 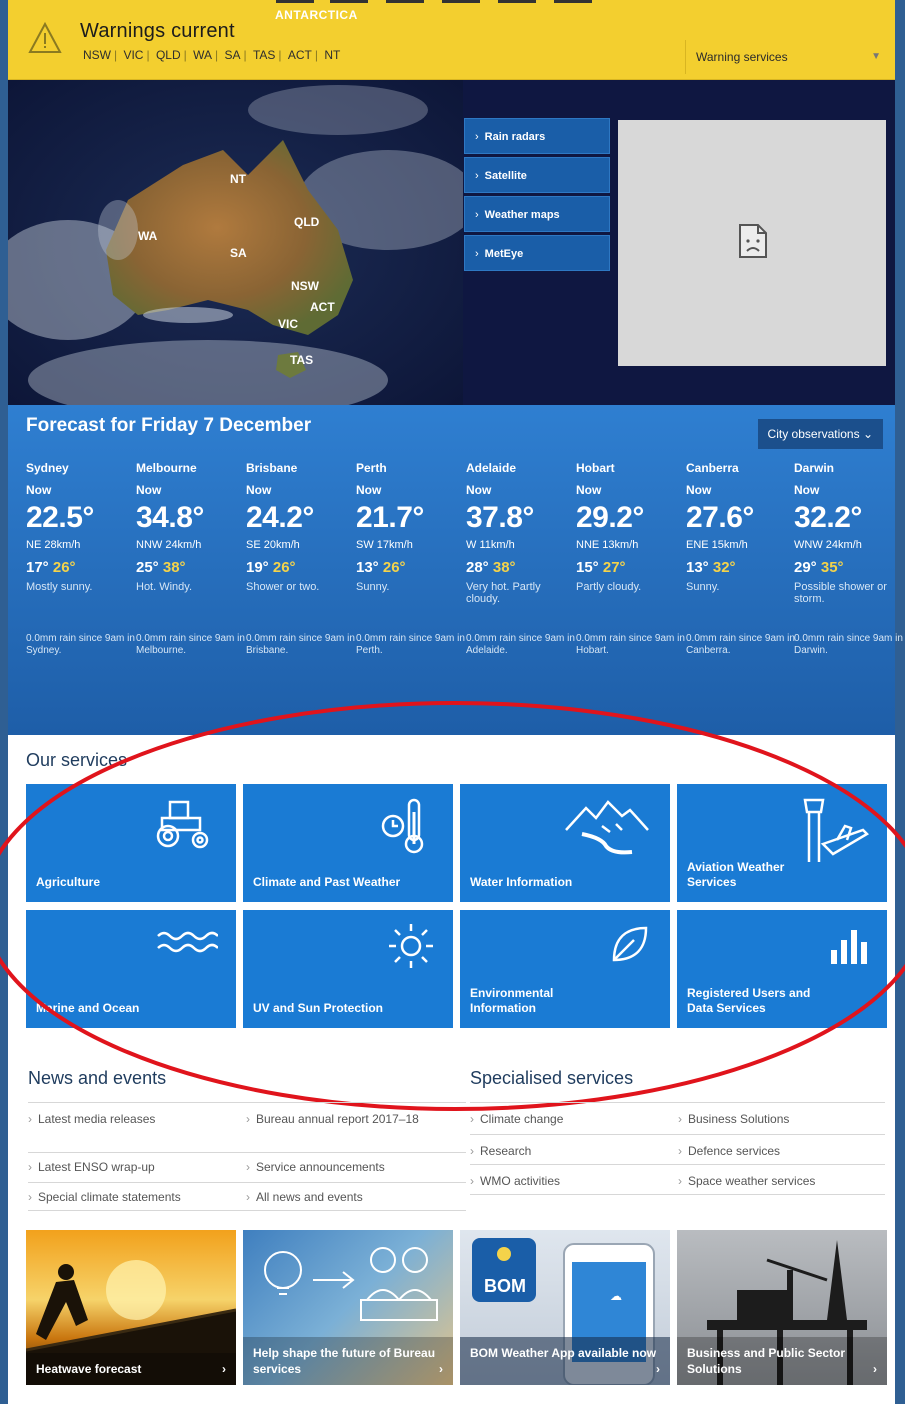 What do you see at coordinates (320, 1167) in the screenshot?
I see `news-link-label: Service announcements` at bounding box center [320, 1167].